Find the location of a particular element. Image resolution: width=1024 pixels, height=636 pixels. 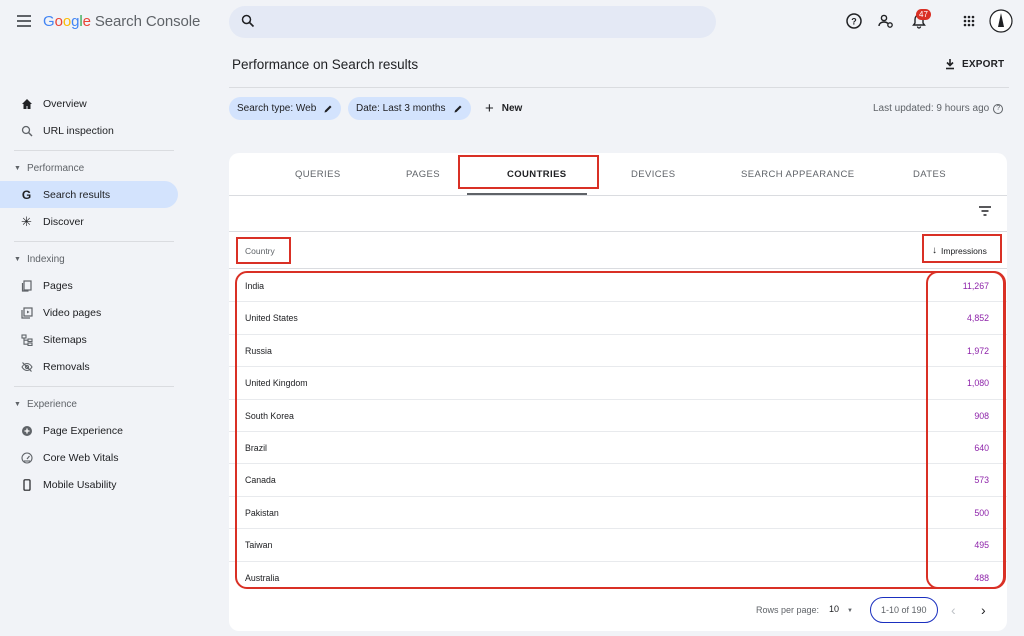

plus-icon: + is located at coordinates (489, 108).